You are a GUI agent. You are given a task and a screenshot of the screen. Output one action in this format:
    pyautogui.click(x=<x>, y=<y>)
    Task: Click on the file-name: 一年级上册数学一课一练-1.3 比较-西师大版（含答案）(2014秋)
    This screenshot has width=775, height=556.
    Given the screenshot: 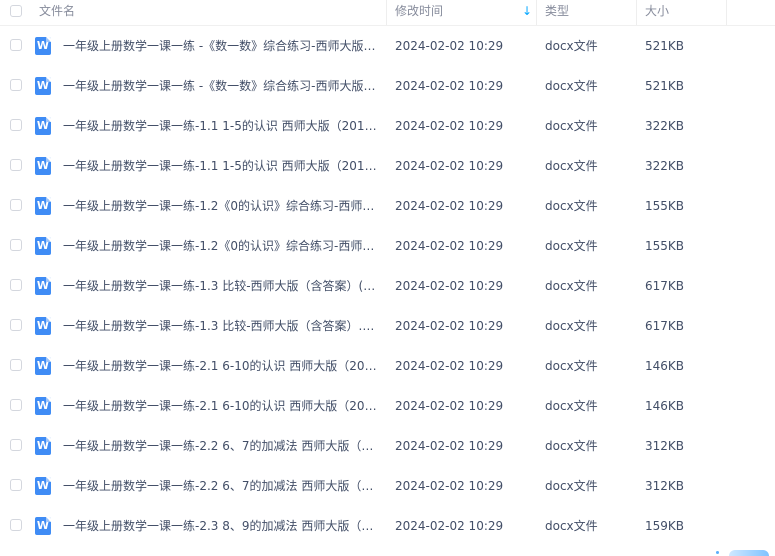 What is the action you would take?
    pyautogui.click(x=220, y=286)
    